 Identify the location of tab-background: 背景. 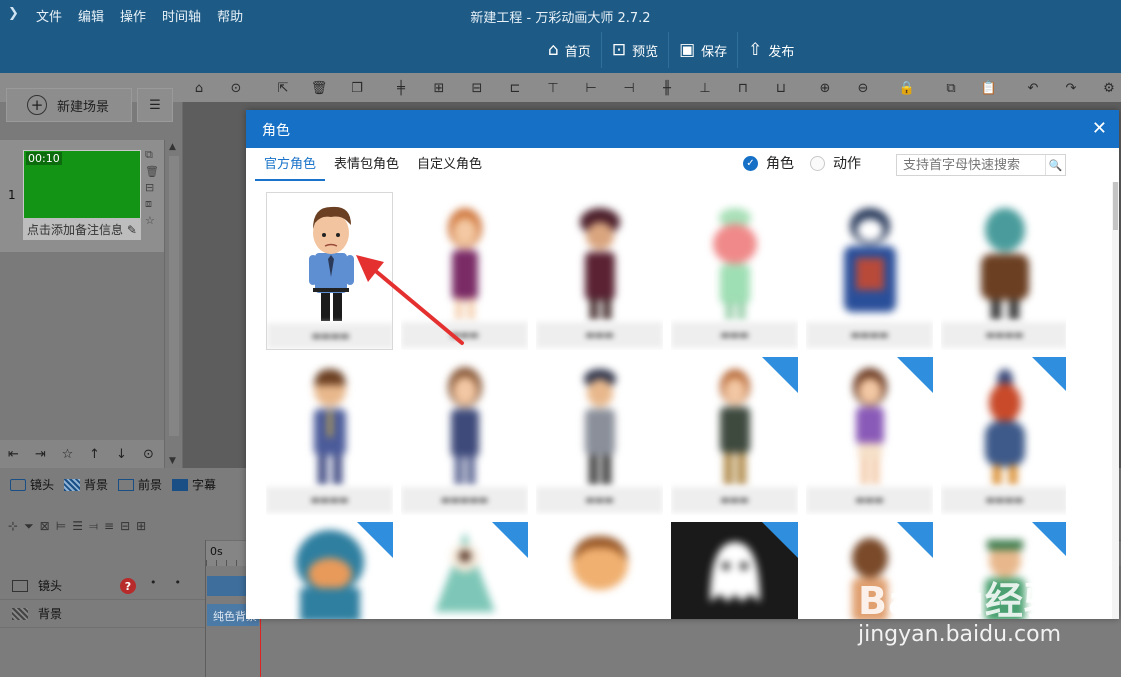
(86, 484).